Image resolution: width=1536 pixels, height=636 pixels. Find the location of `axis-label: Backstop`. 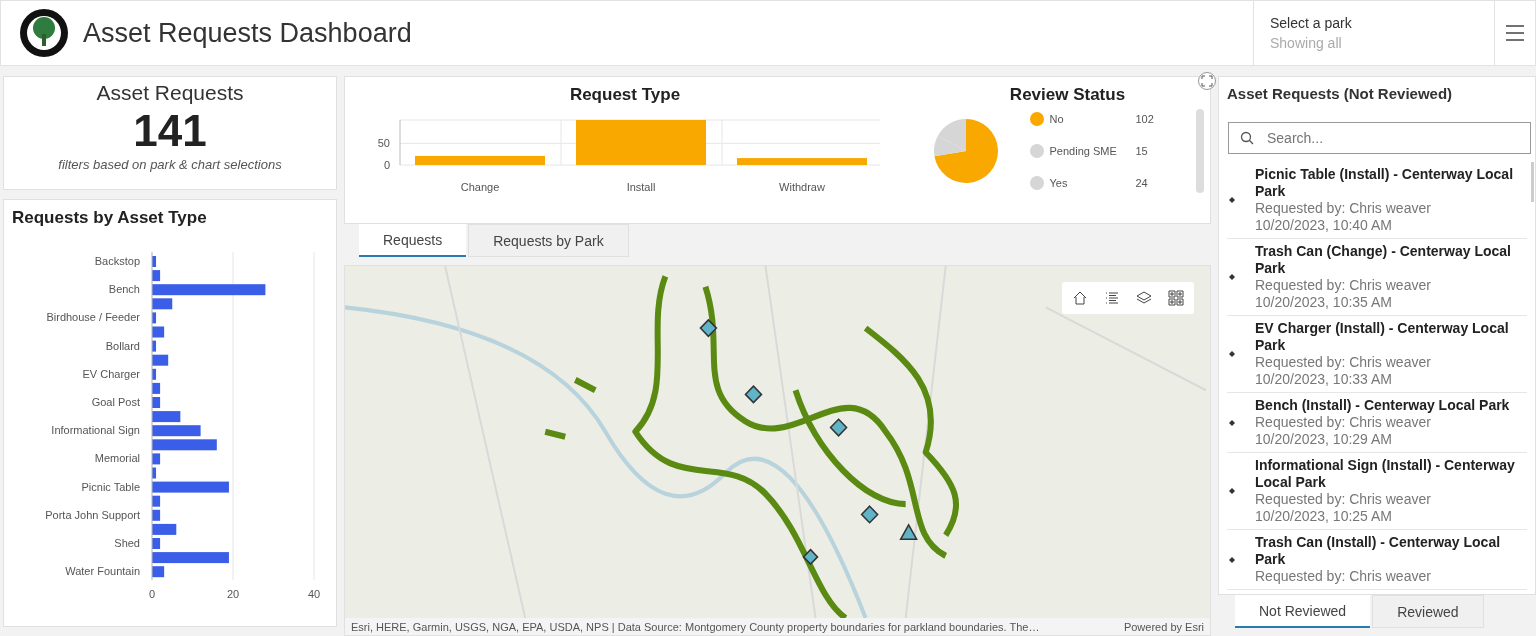

axis-label: Backstop is located at coordinates (117, 261).